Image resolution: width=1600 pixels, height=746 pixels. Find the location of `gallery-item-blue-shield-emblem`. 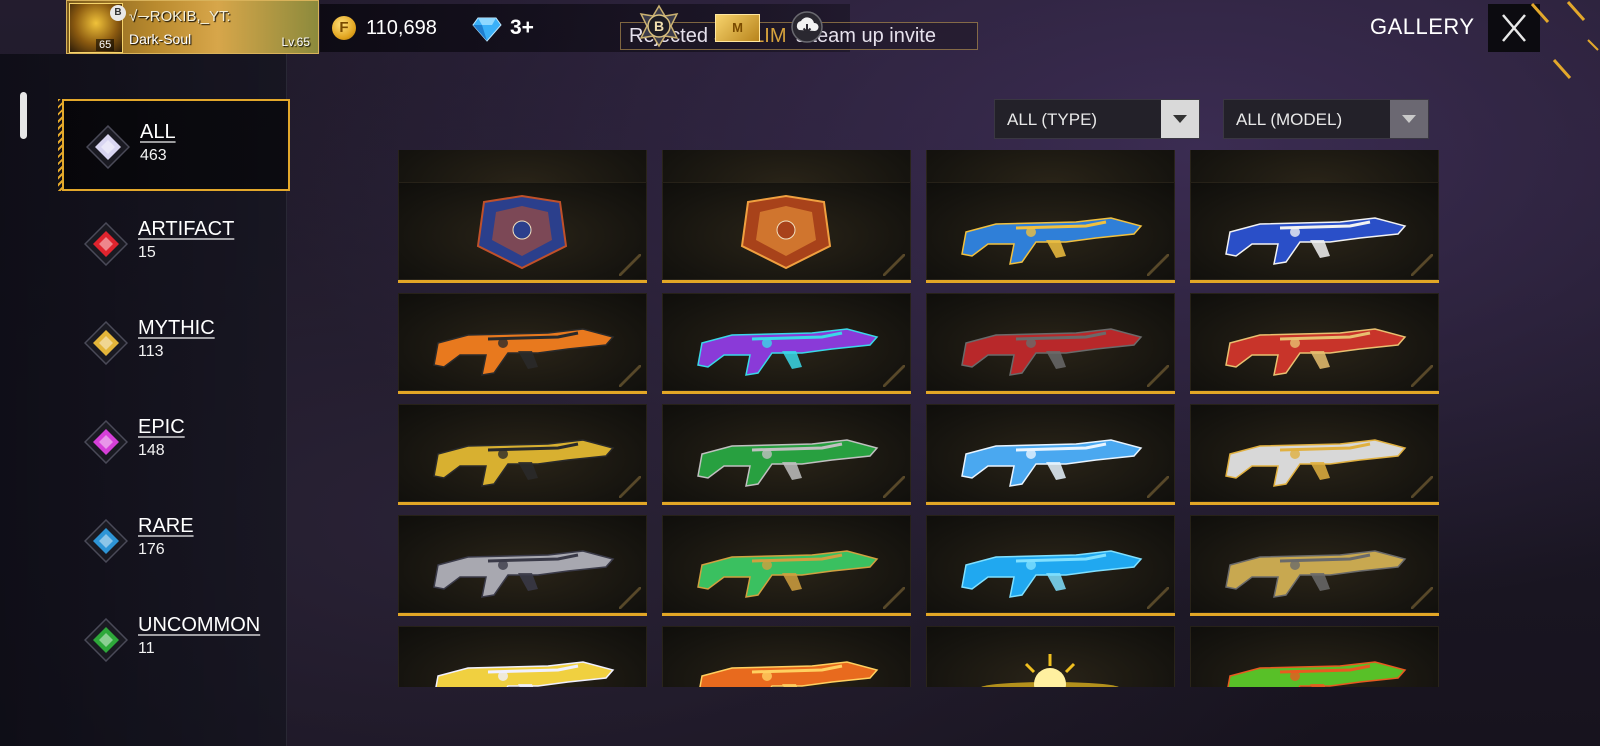

gallery-item-blue-shield-emblem is located at coordinates (522, 232).